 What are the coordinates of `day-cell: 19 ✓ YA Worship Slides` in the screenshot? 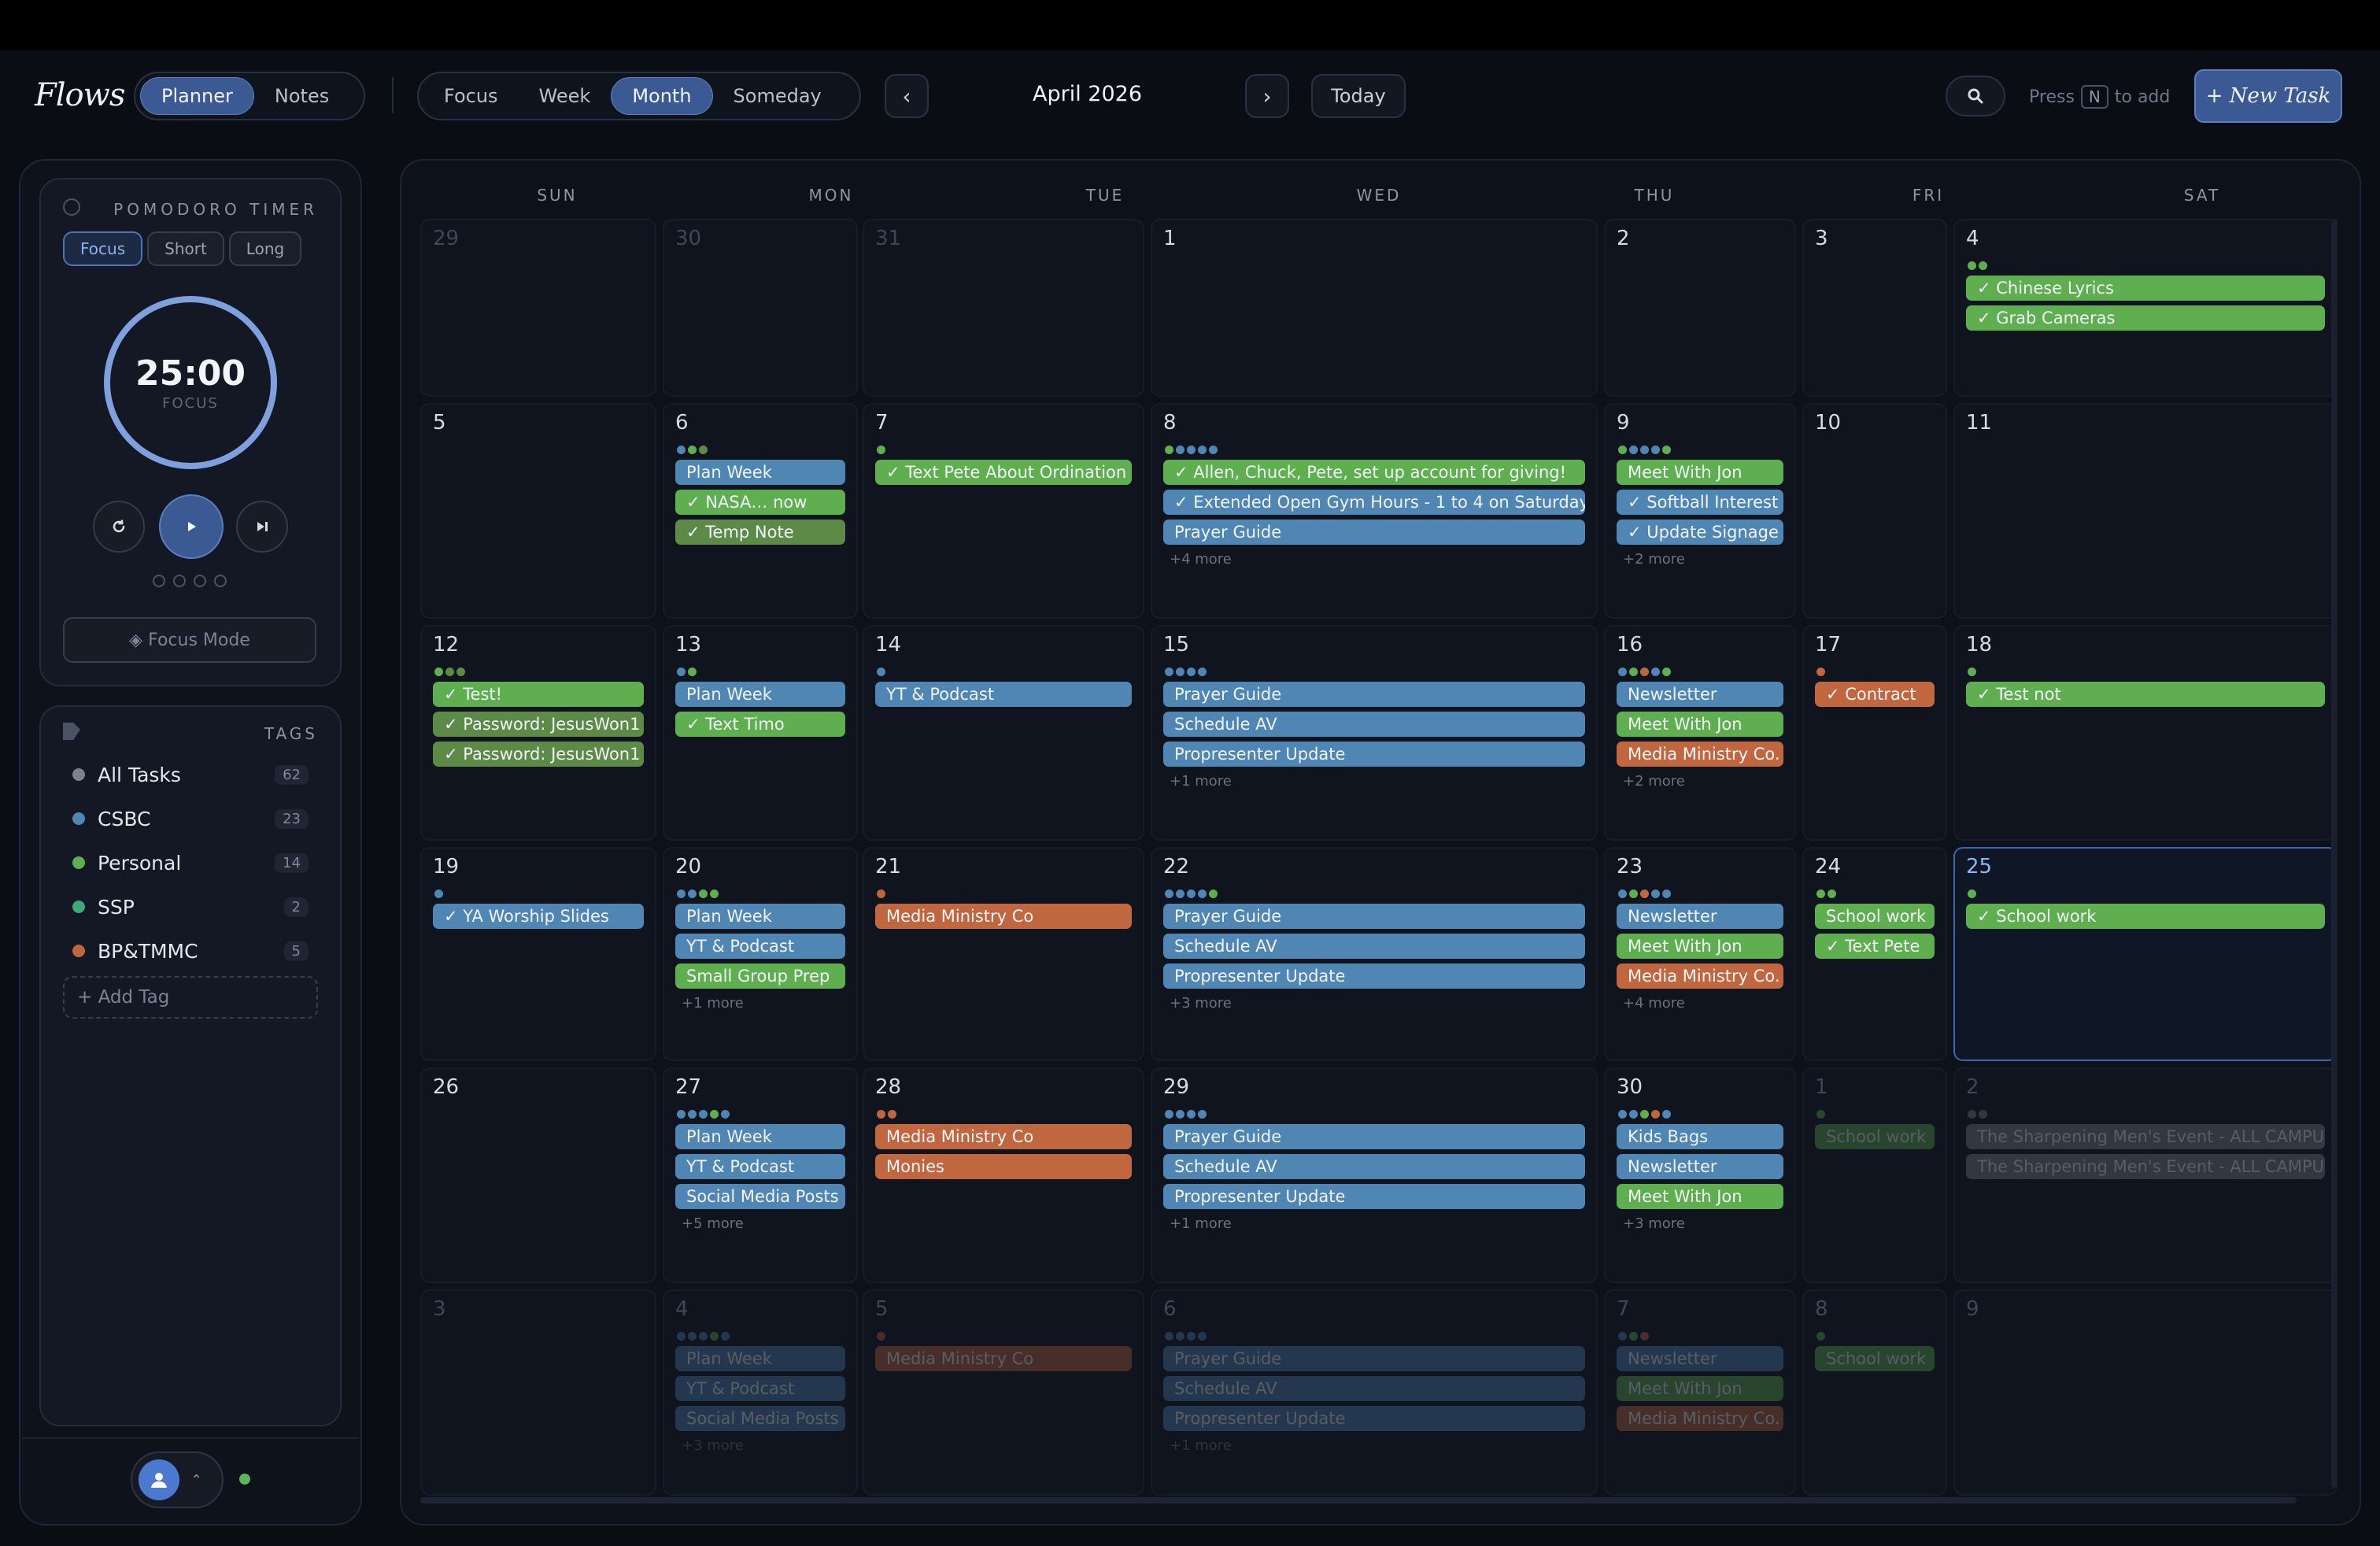 It's located at (538, 954).